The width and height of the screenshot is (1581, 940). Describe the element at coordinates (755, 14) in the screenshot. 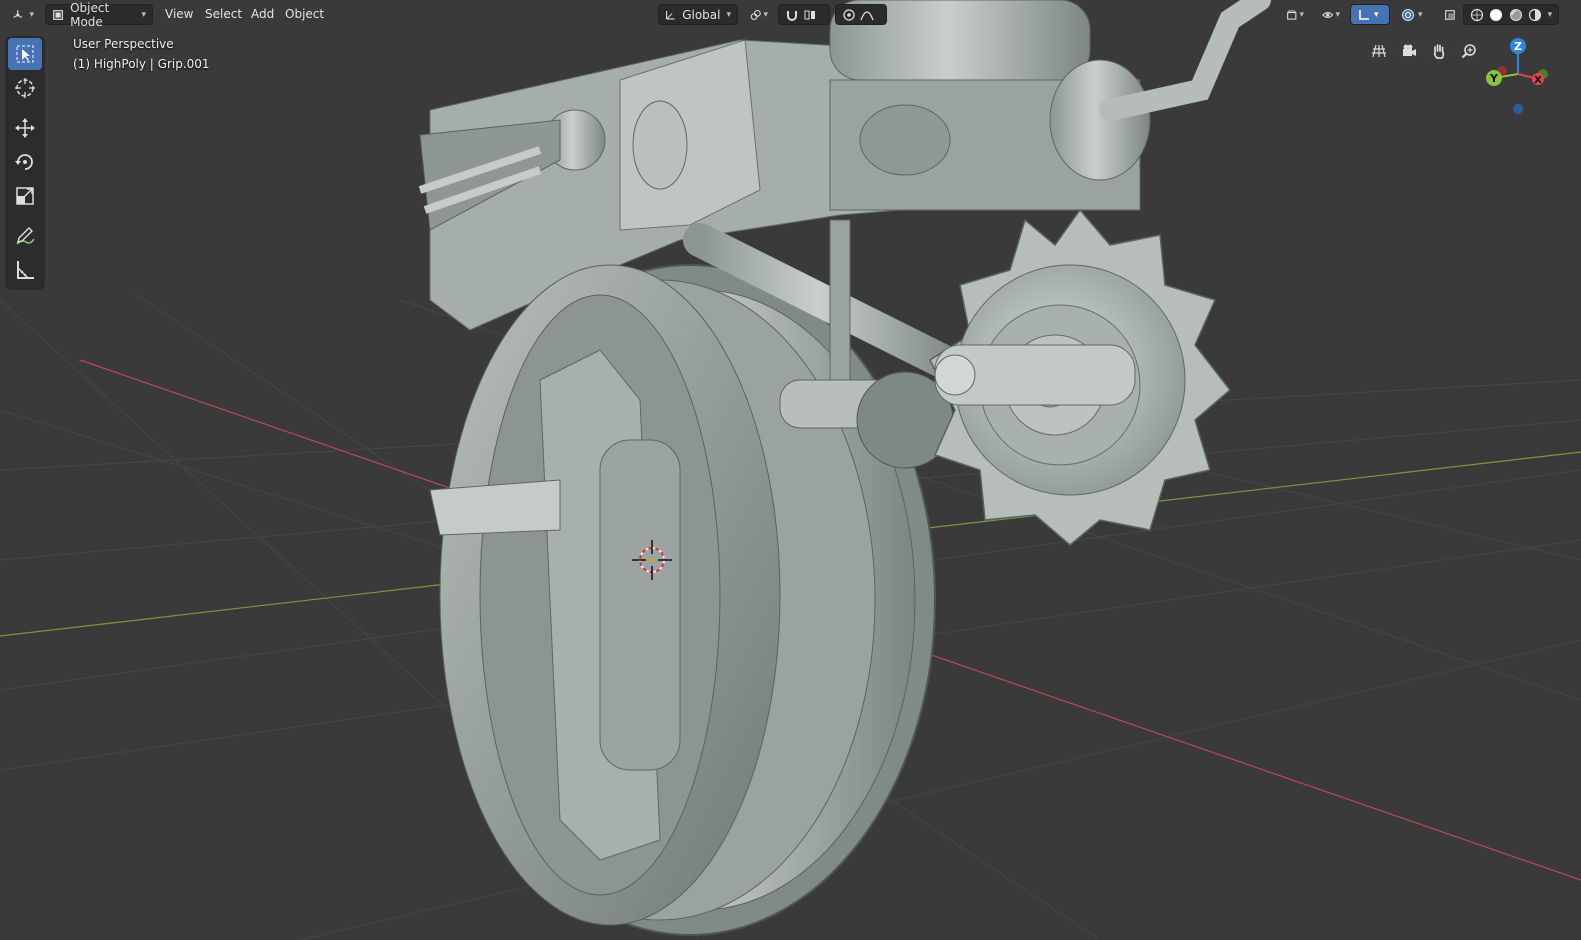

I see `pivot-point-icon` at that location.